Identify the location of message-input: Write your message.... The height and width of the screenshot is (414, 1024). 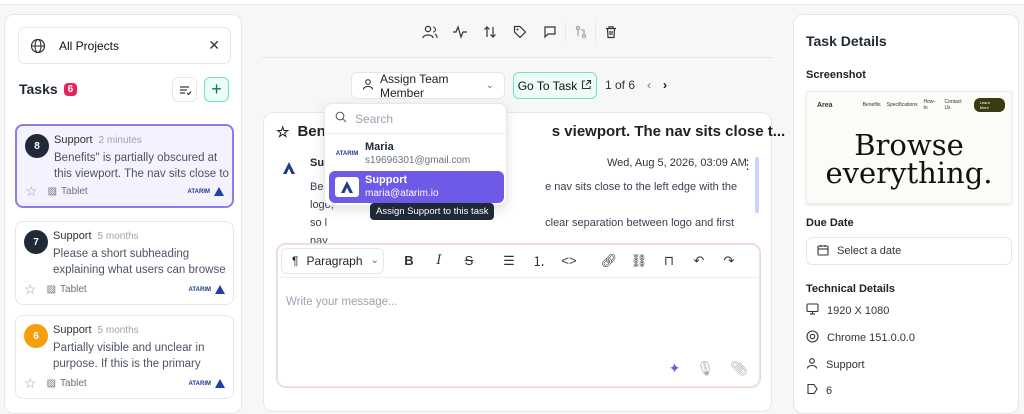
(342, 302).